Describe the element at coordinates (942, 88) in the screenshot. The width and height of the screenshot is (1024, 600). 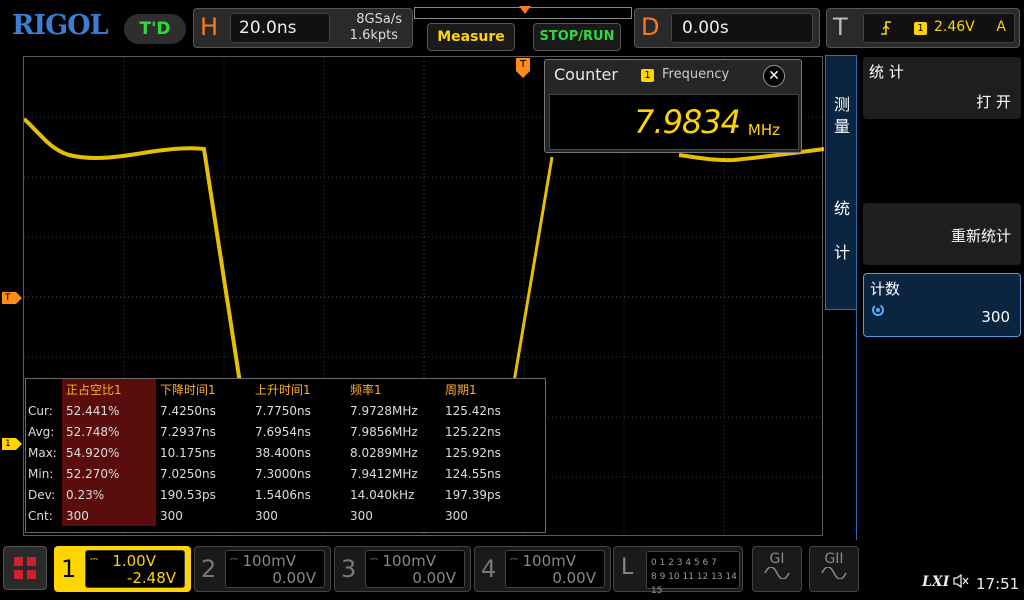
I see `menu-item-statistics: 统 计 打 开` at that location.